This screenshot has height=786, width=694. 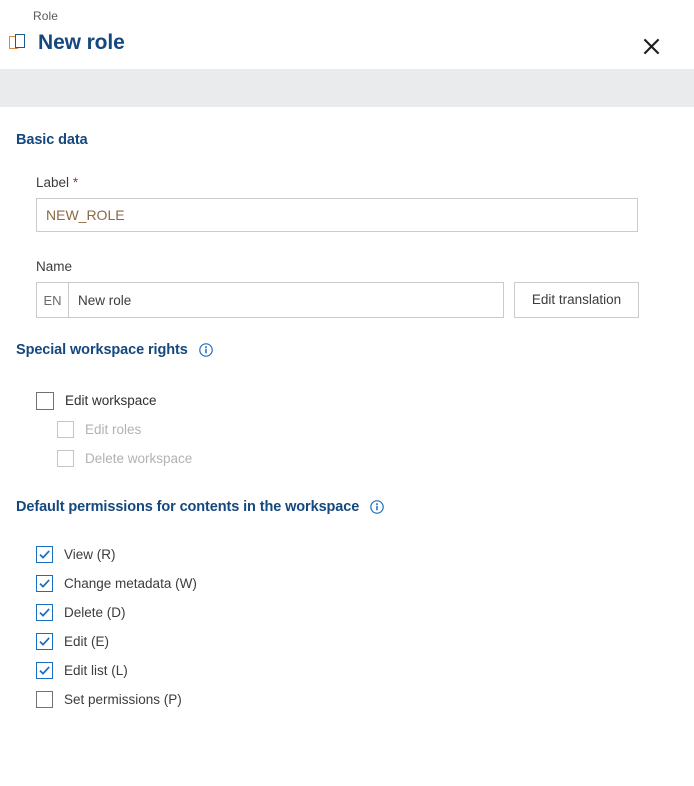 What do you see at coordinates (46, 16) in the screenshot?
I see `breadcrumb: Role` at bounding box center [46, 16].